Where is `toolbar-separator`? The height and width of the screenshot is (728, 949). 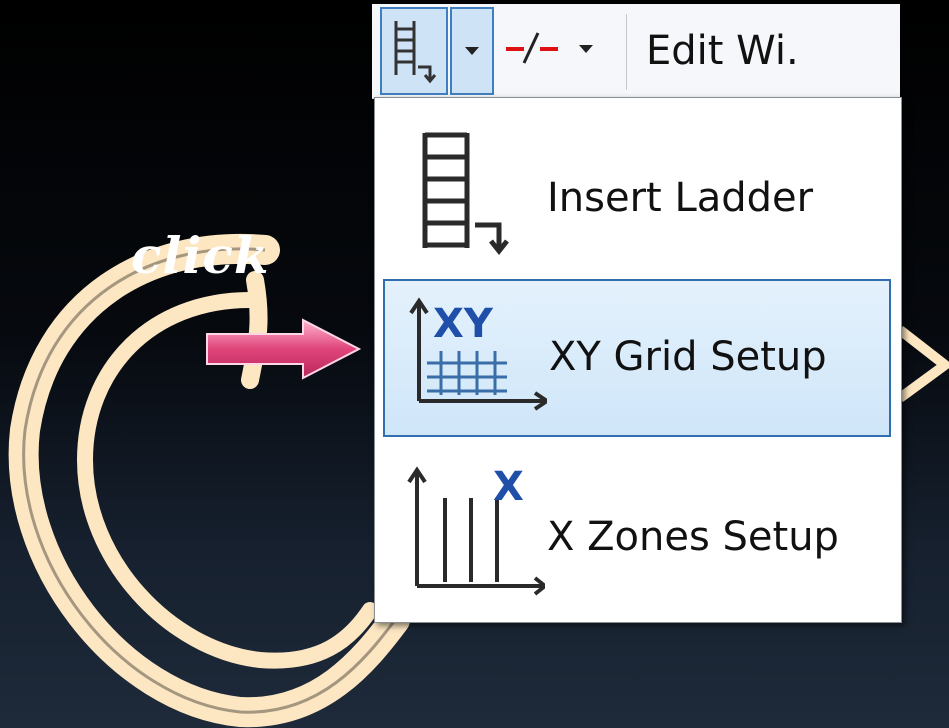
toolbar-separator is located at coordinates (626, 52).